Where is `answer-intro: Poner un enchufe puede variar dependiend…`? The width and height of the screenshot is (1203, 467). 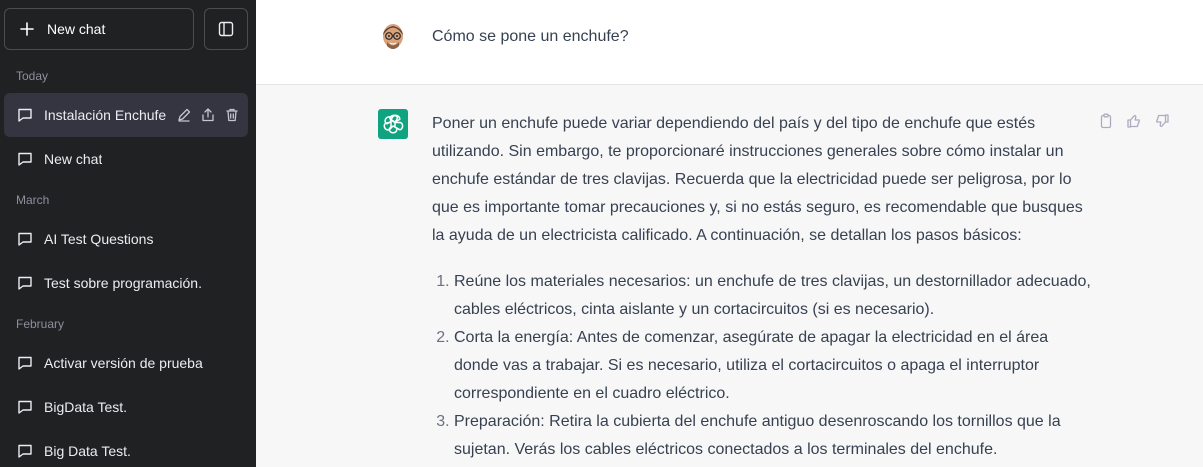 answer-intro: Poner un enchufe puede variar dependiend… is located at coordinates (757, 179).